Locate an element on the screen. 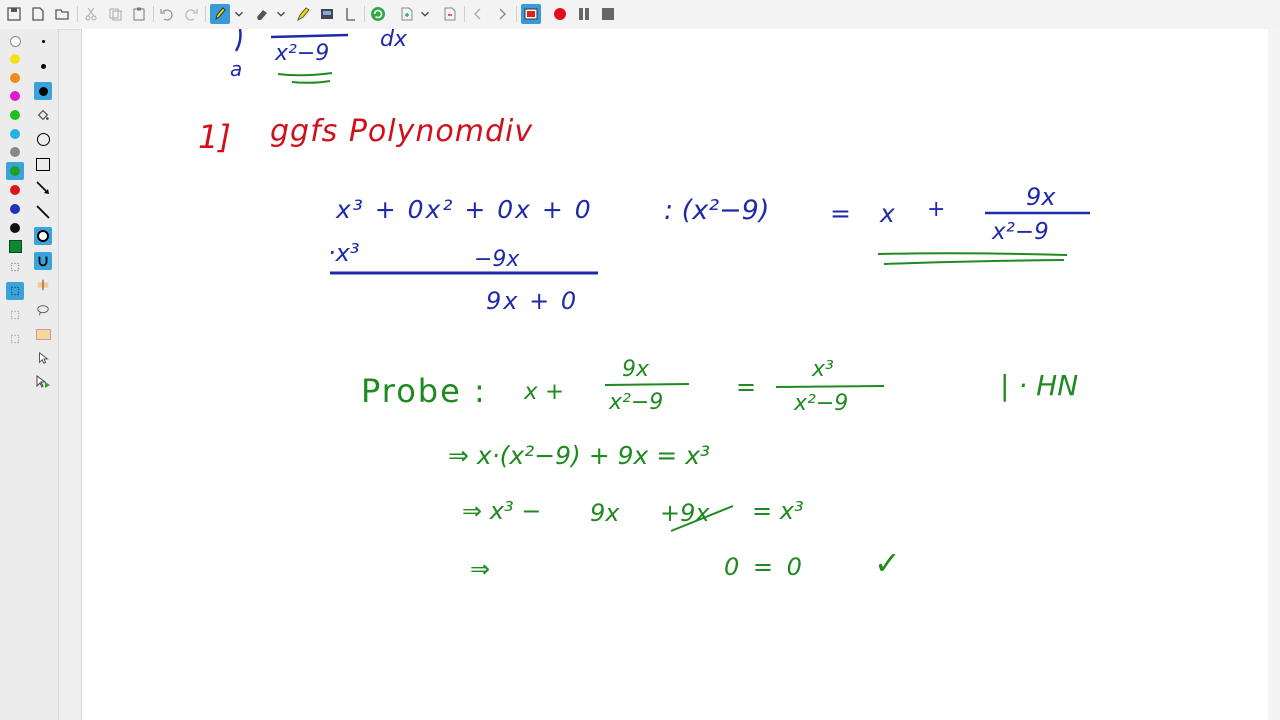 This screenshot has width=1280, height=720. crop-tool-icon is located at coordinates (15, 267).